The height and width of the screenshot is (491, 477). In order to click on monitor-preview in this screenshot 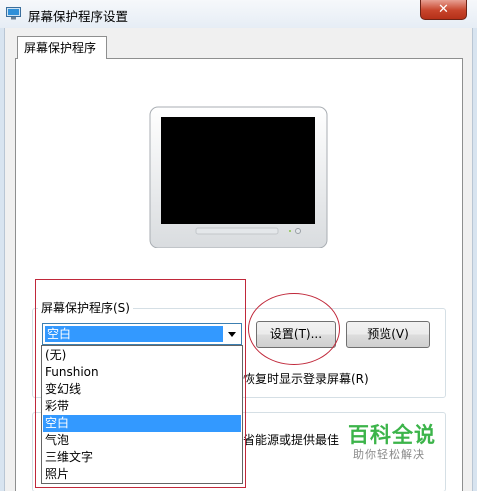, I will do `click(234, 163)`.